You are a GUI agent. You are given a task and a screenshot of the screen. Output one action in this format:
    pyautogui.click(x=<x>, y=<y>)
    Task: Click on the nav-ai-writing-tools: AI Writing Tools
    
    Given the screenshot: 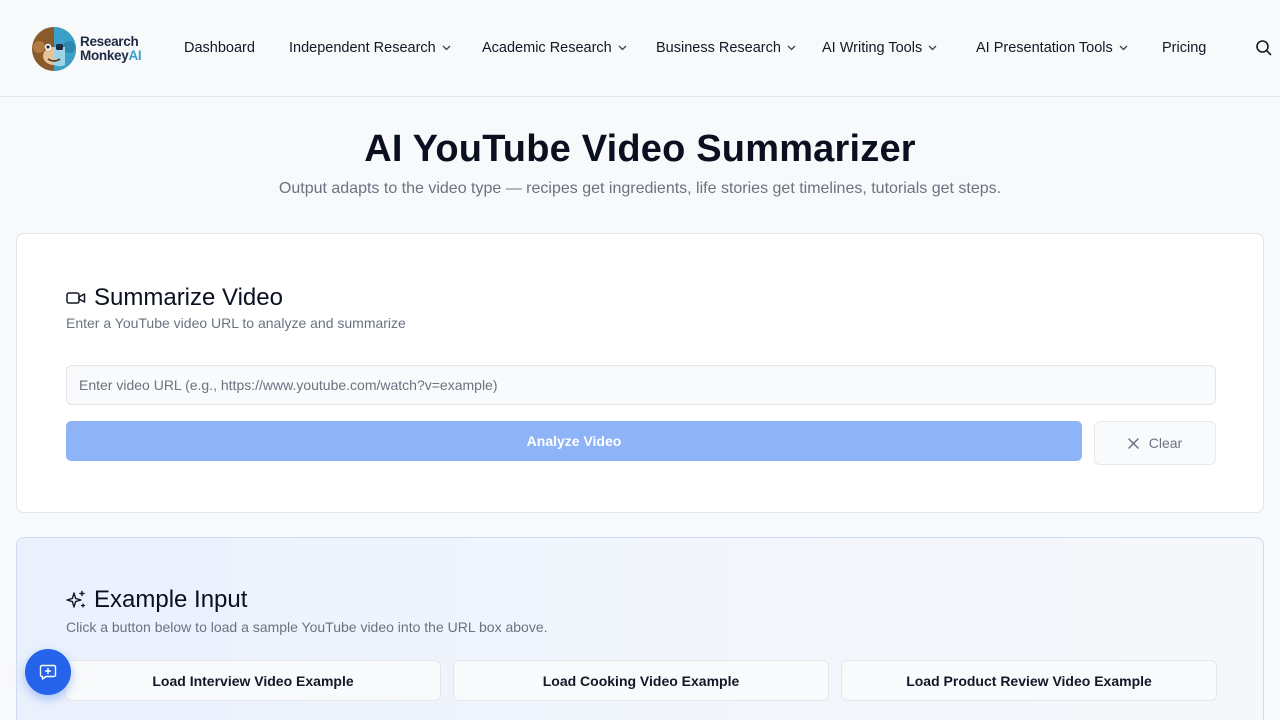 What is the action you would take?
    pyautogui.click(x=879, y=48)
    